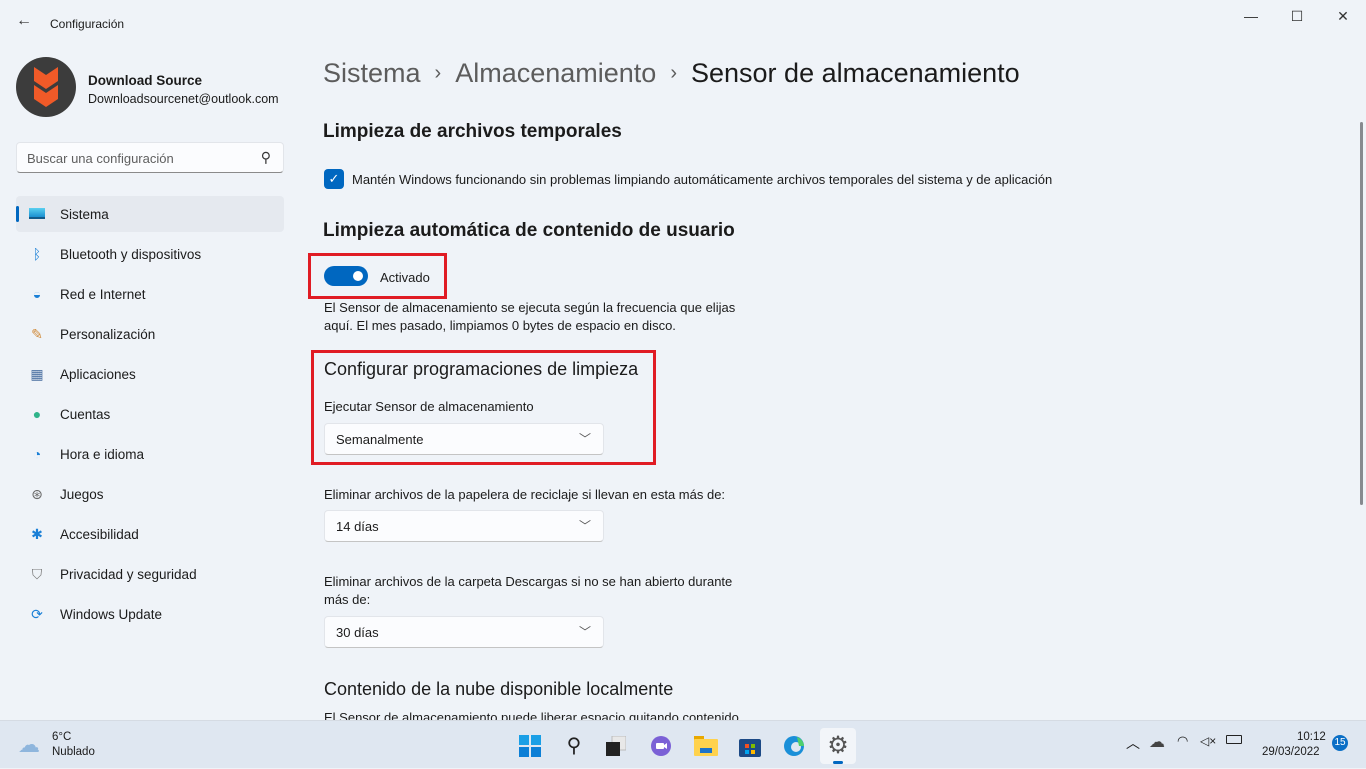 The width and height of the screenshot is (1366, 769). What do you see at coordinates (405, 277) in the screenshot?
I see `toggle-label: Activado` at bounding box center [405, 277].